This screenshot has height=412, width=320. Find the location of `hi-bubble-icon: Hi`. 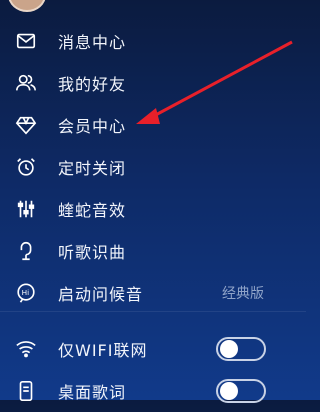

hi-bubble-icon: Hi is located at coordinates (26, 293).